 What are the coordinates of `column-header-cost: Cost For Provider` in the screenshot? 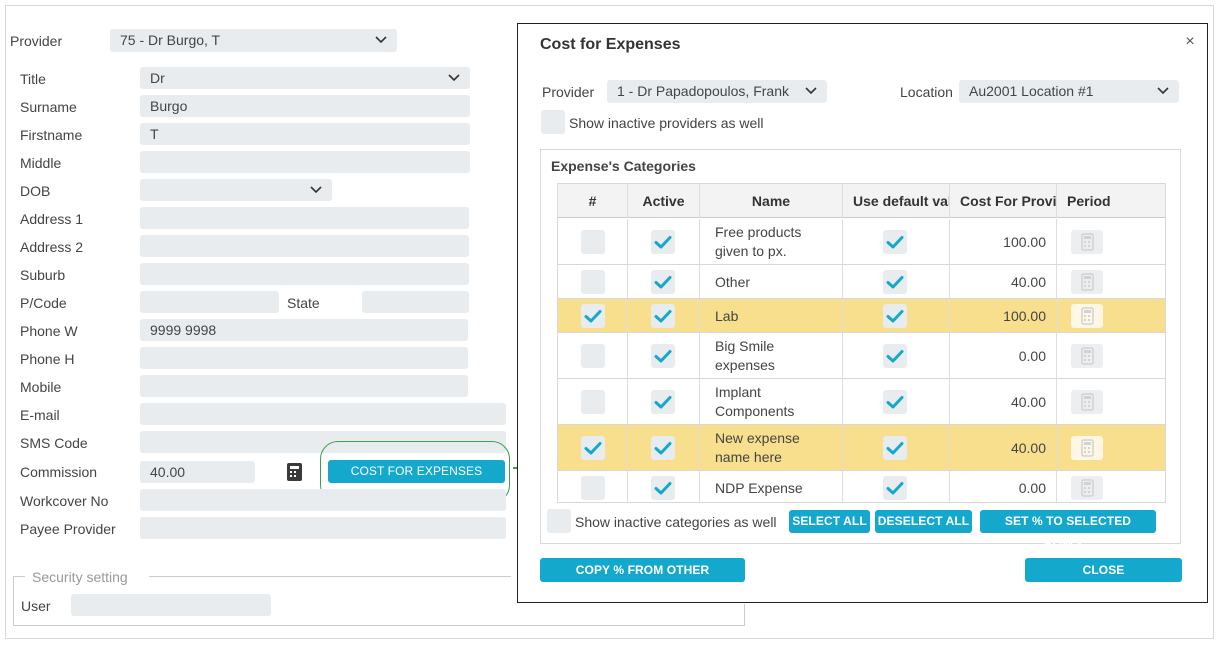 It's located at (1003, 201).